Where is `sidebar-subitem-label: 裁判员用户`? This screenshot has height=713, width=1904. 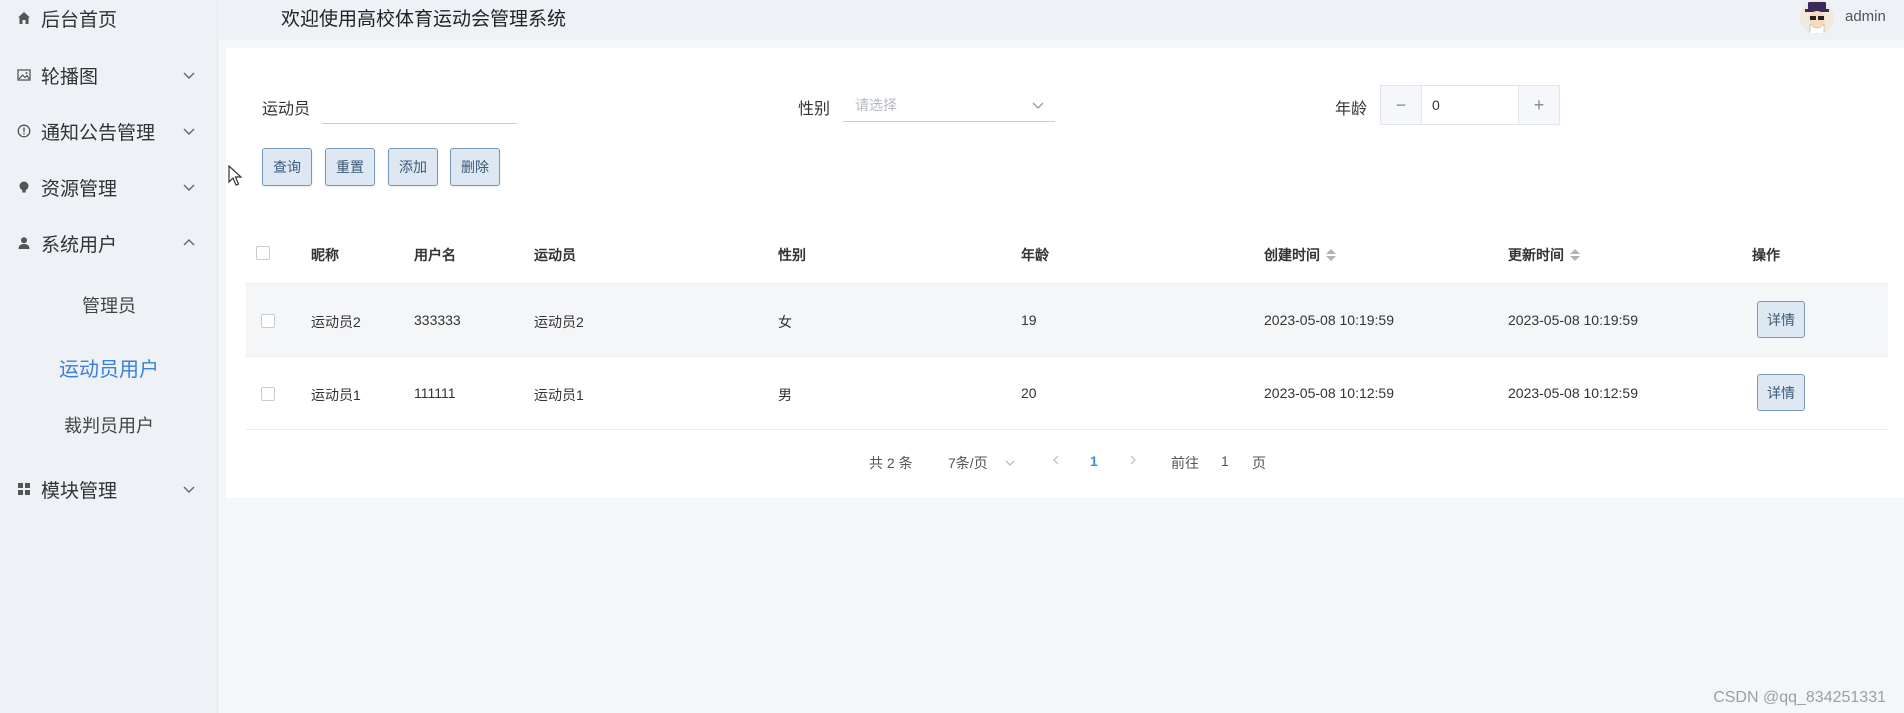 sidebar-subitem-label: 裁判员用户 is located at coordinates (109, 426).